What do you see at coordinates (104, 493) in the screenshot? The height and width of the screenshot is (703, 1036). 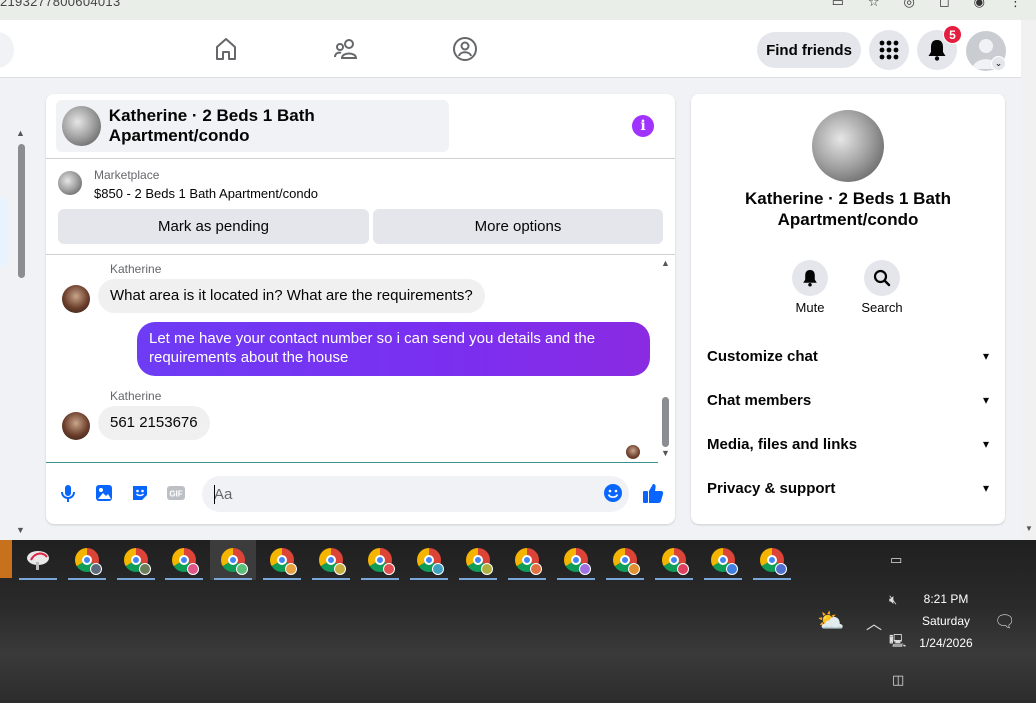 I see `photo-icon` at bounding box center [104, 493].